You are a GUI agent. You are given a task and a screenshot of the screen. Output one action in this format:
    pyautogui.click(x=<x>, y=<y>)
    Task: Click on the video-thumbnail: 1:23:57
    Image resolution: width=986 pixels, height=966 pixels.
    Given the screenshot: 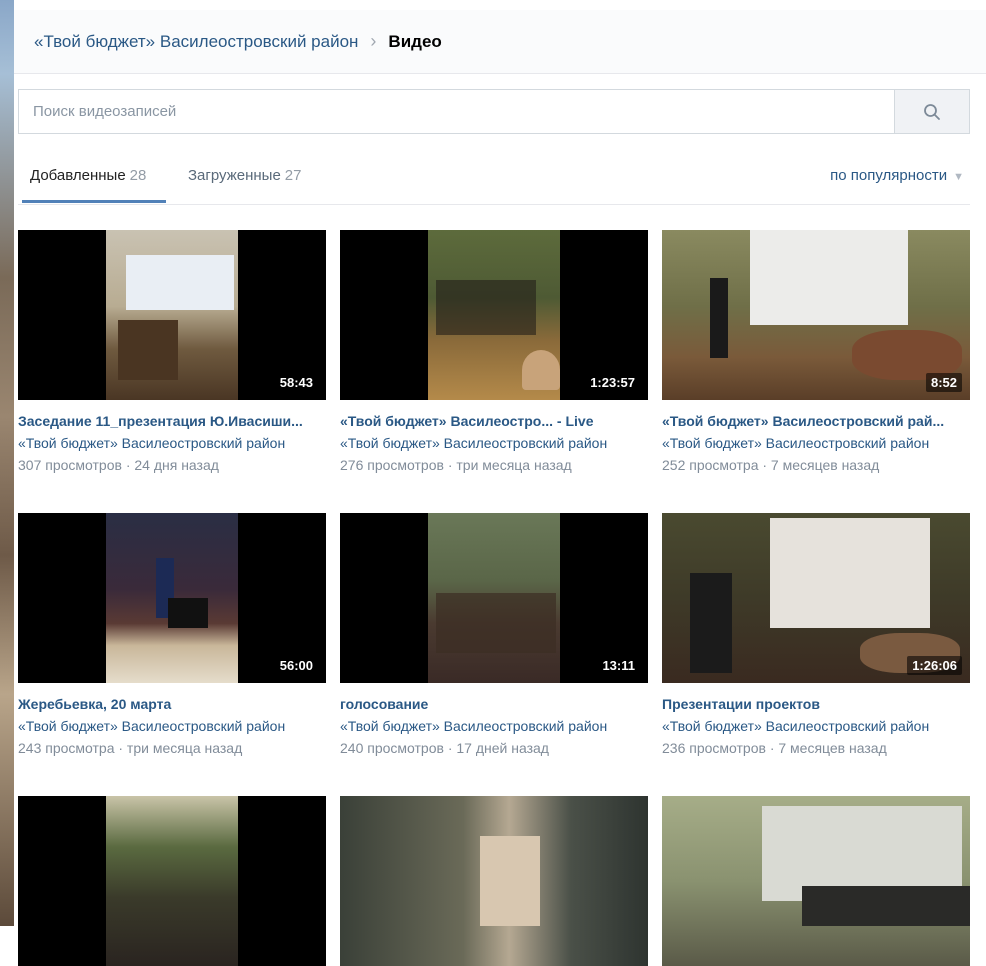 What is the action you would take?
    pyautogui.click(x=494, y=315)
    